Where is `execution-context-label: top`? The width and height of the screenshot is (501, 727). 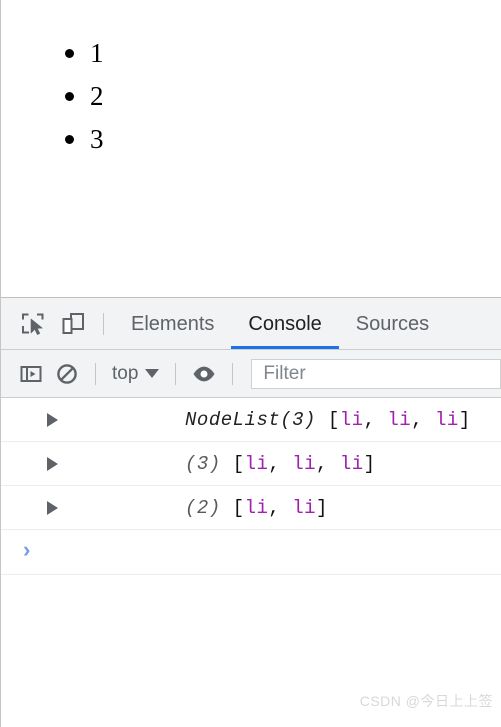
execution-context-label: top is located at coordinates (125, 373).